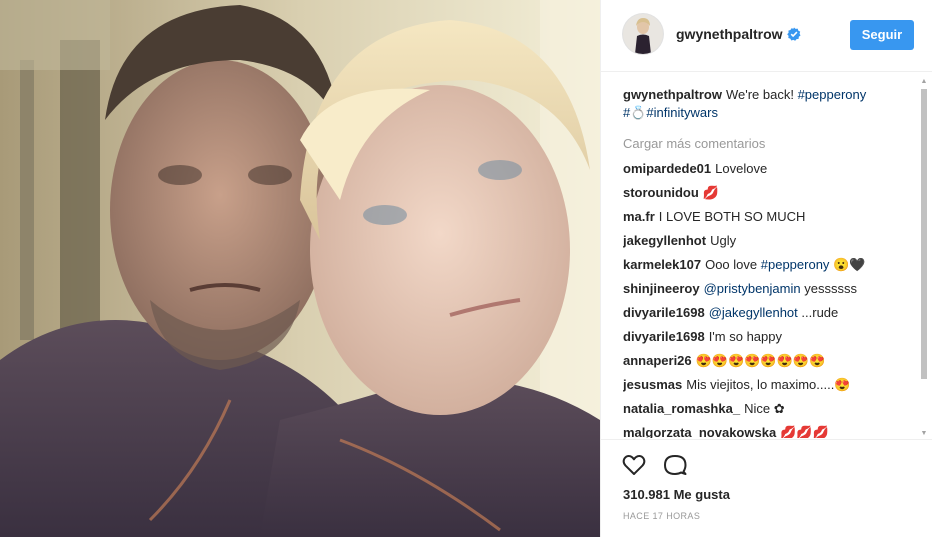  What do you see at coordinates (672, 94) in the screenshot?
I see `caption-username: gwynethpaltrow` at bounding box center [672, 94].